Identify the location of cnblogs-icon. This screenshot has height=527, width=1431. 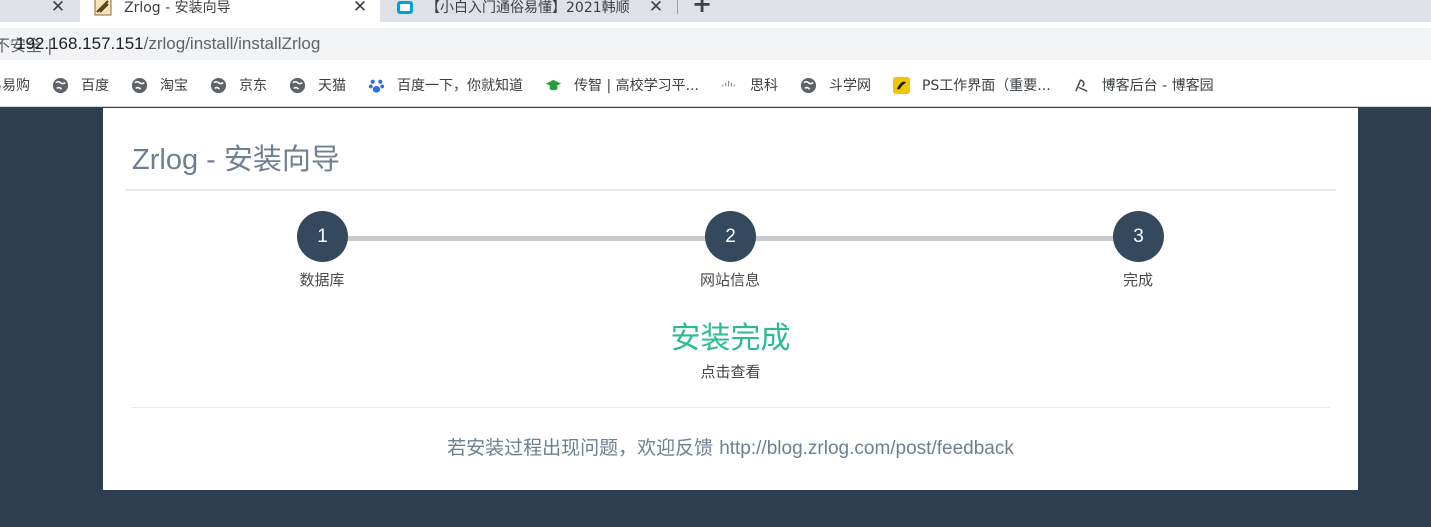
(1081, 85).